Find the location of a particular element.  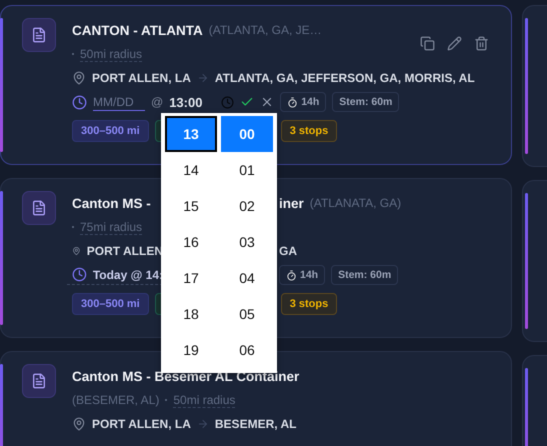

route-title: Canton MS - is located at coordinates (112, 203).